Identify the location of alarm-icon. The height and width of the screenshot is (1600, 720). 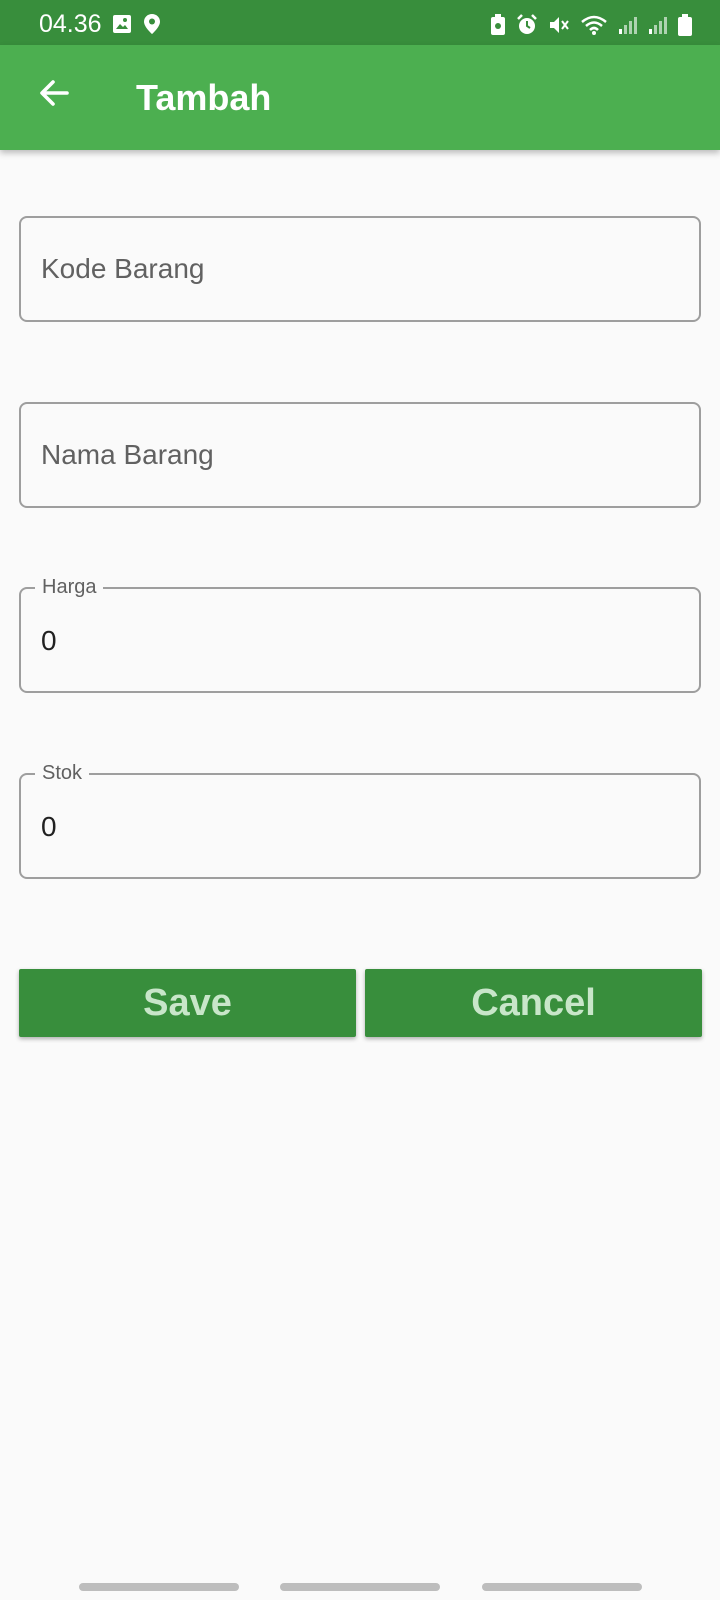
(527, 25).